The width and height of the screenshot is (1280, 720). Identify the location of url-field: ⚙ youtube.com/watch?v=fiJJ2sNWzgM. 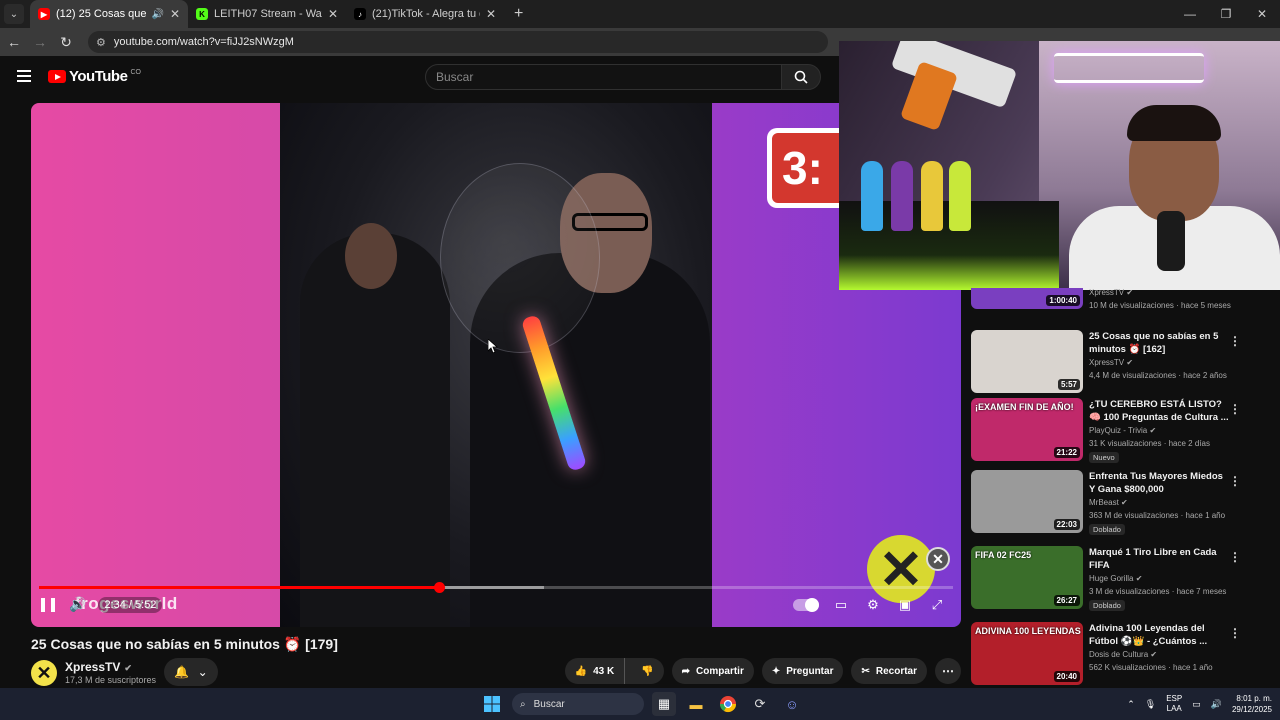
(458, 42).